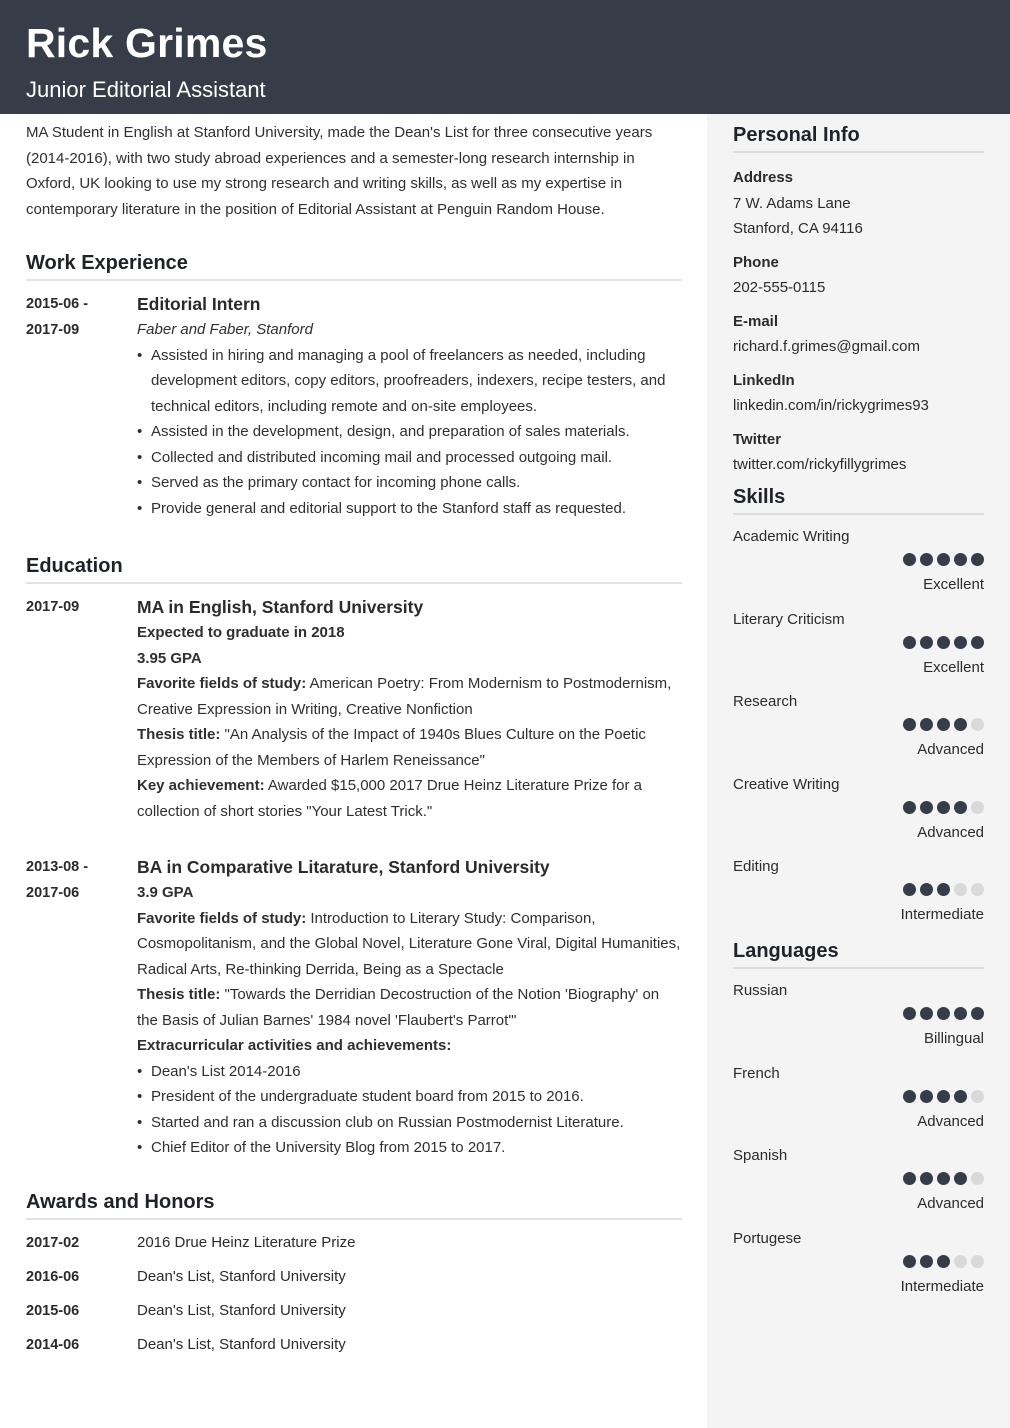  I want to click on candidate-title: Junior Editorial Assistant, so click(146, 89).